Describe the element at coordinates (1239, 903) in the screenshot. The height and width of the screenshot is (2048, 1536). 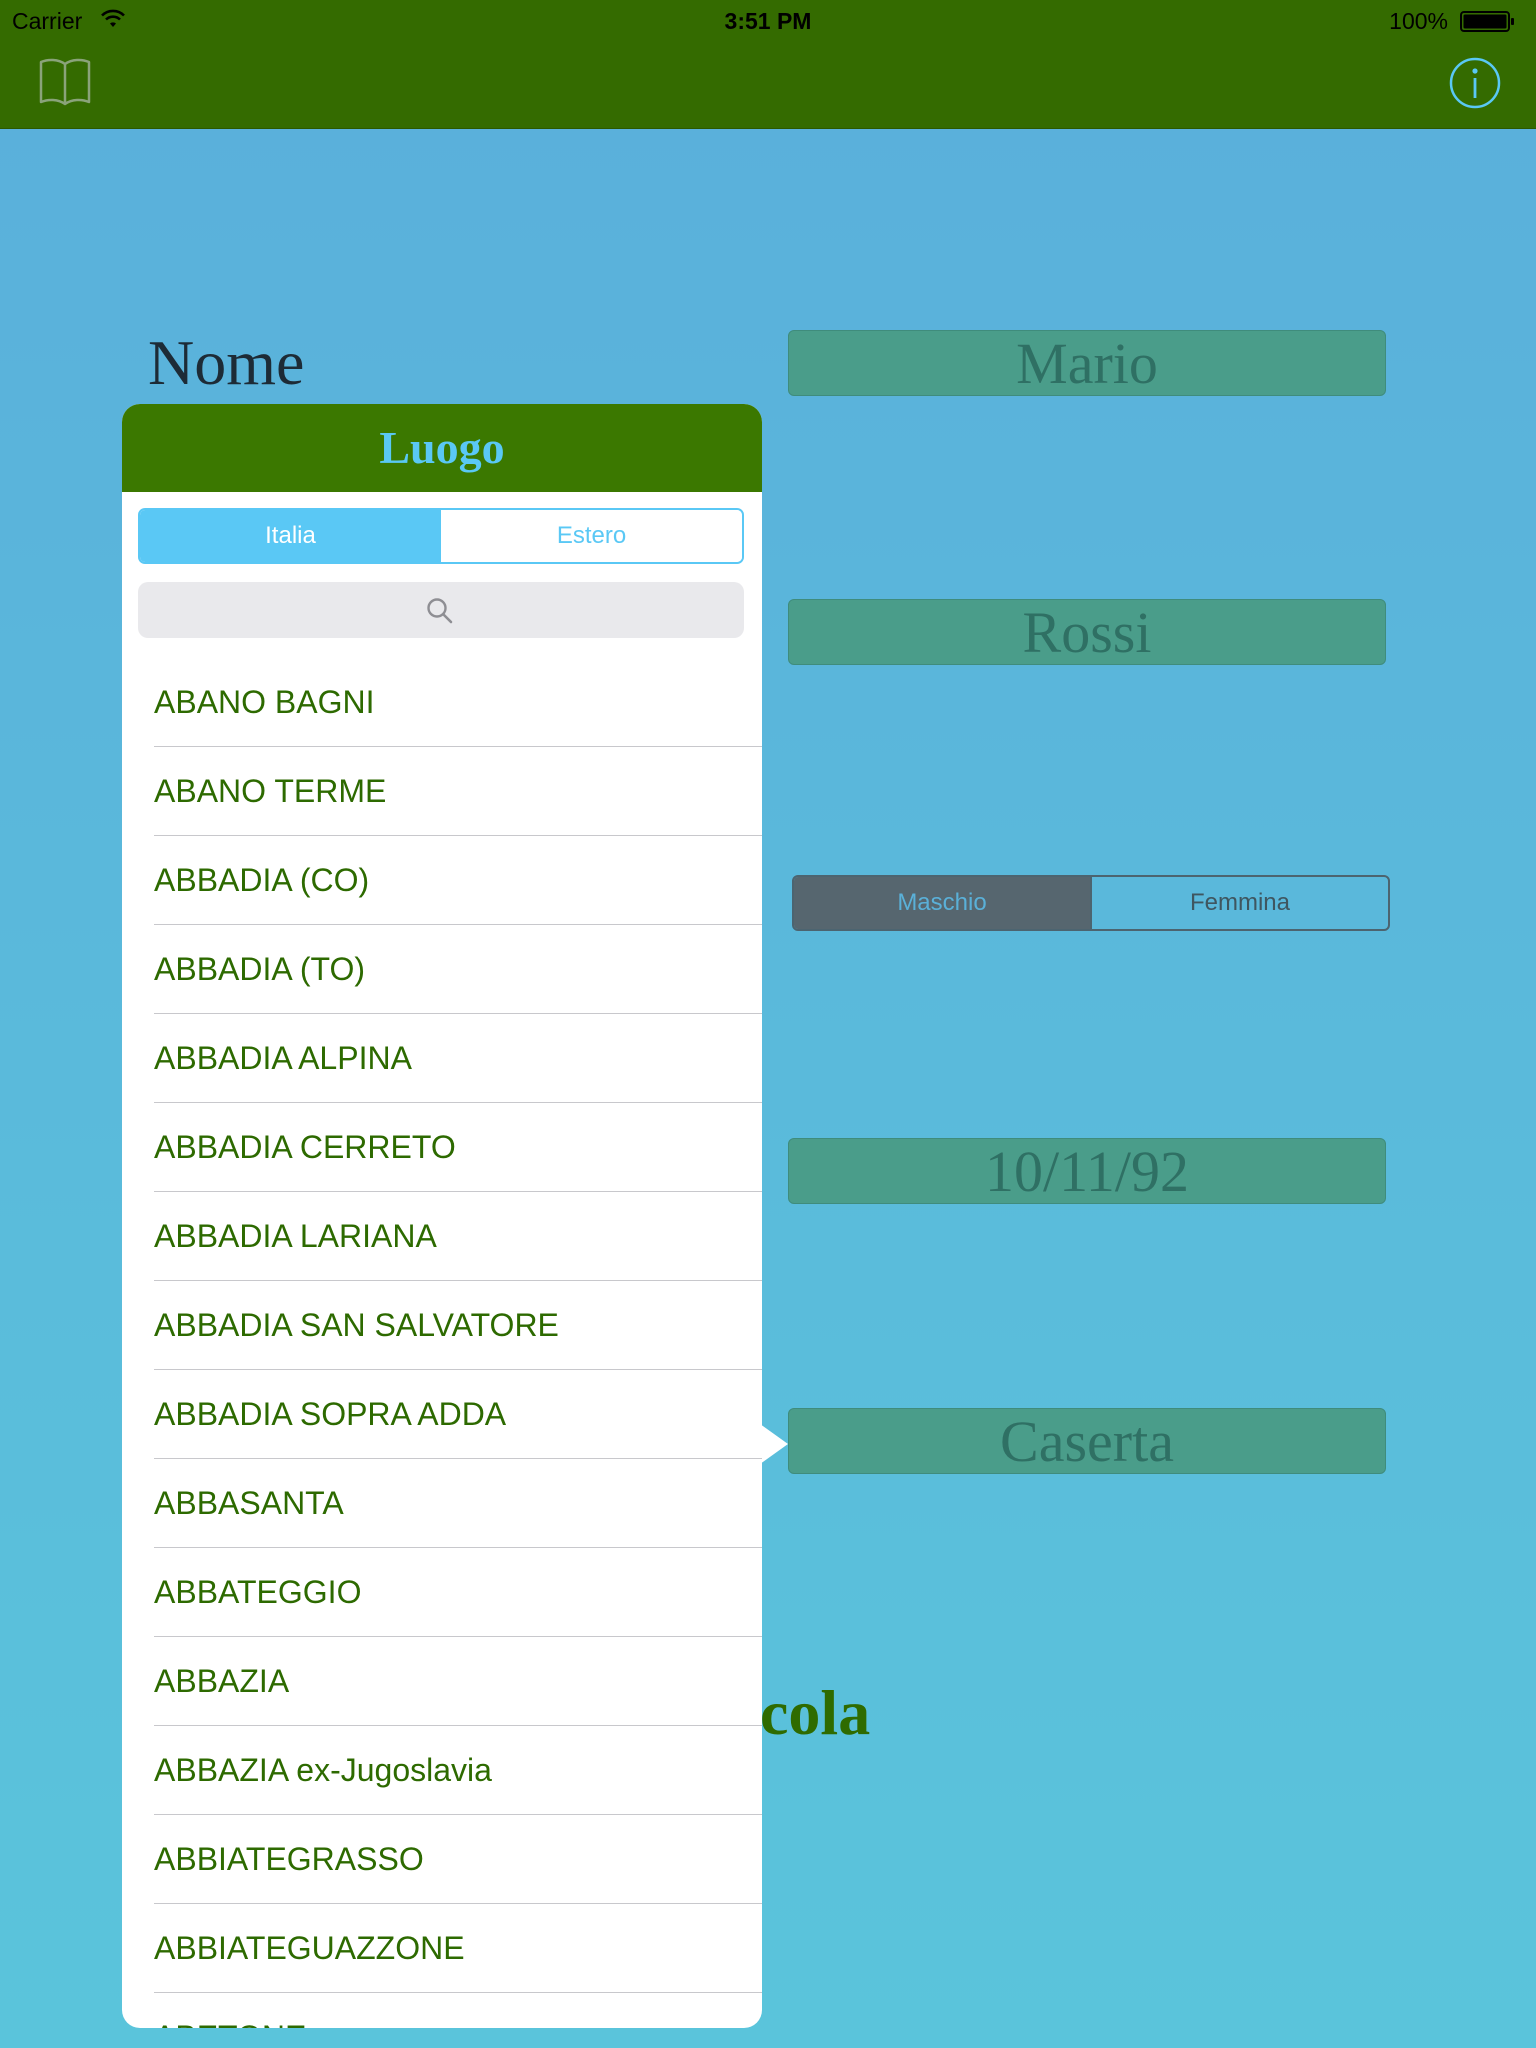
I see `gender-femmina-segment: Femmina` at that location.